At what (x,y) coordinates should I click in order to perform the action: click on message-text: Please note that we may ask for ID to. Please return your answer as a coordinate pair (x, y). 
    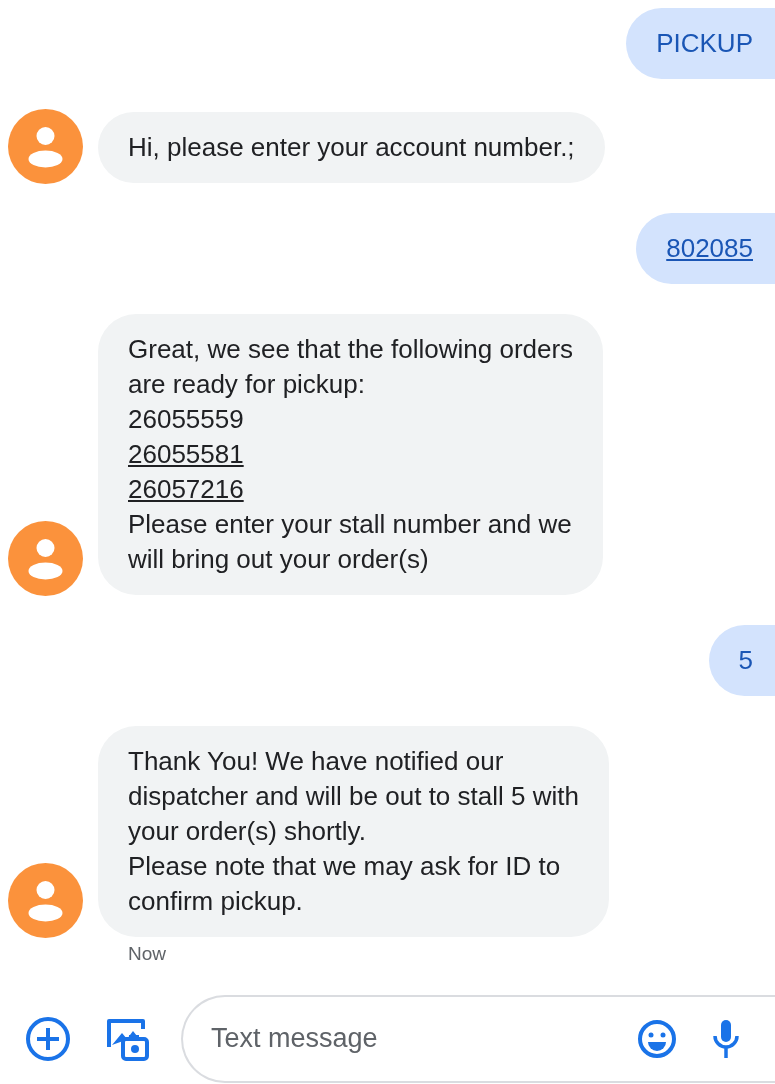
    Looking at the image, I should click on (344, 866).